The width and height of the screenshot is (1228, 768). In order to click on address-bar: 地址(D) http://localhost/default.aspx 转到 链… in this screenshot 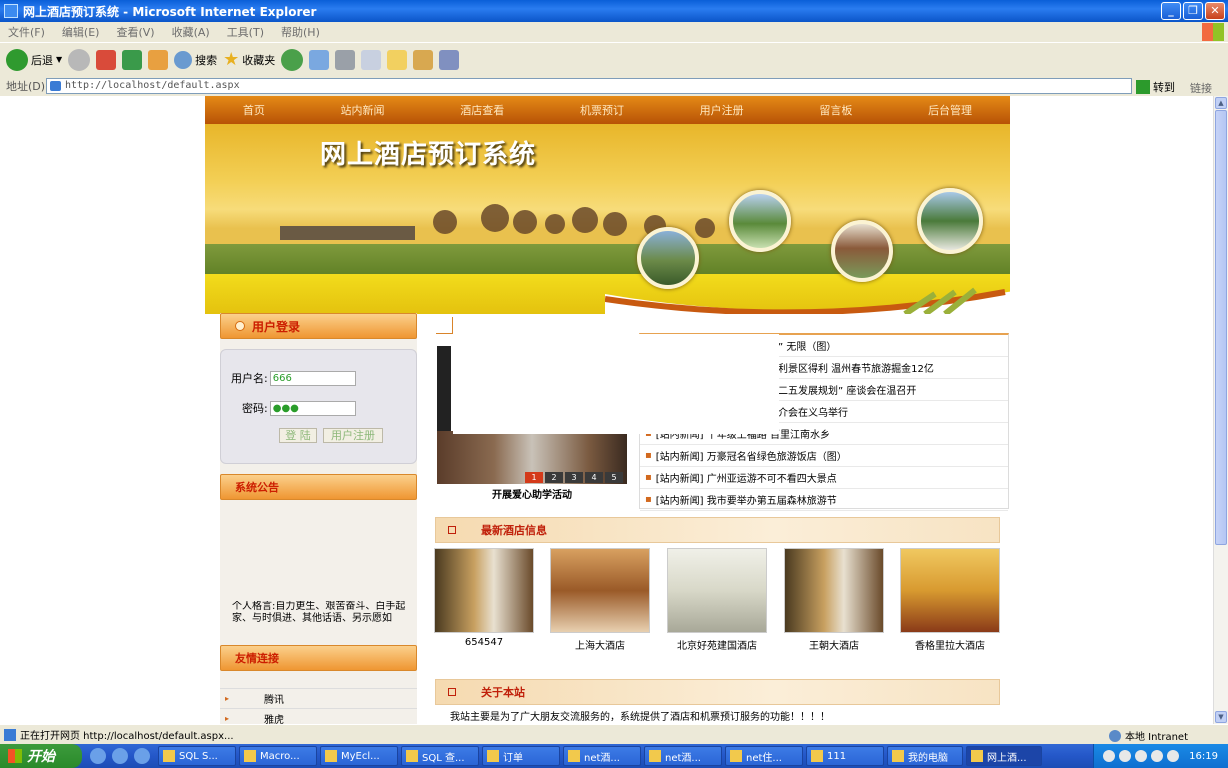, I will do `click(614, 86)`.